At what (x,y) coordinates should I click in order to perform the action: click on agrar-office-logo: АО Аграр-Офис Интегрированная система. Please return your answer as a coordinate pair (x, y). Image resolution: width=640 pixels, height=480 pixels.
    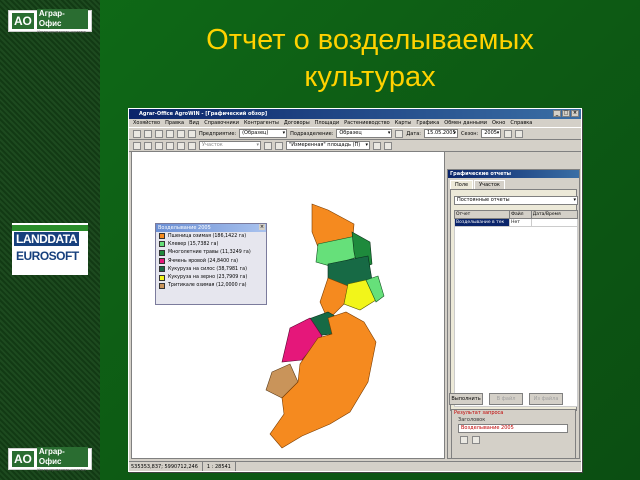
    Looking at the image, I should click on (50, 21).